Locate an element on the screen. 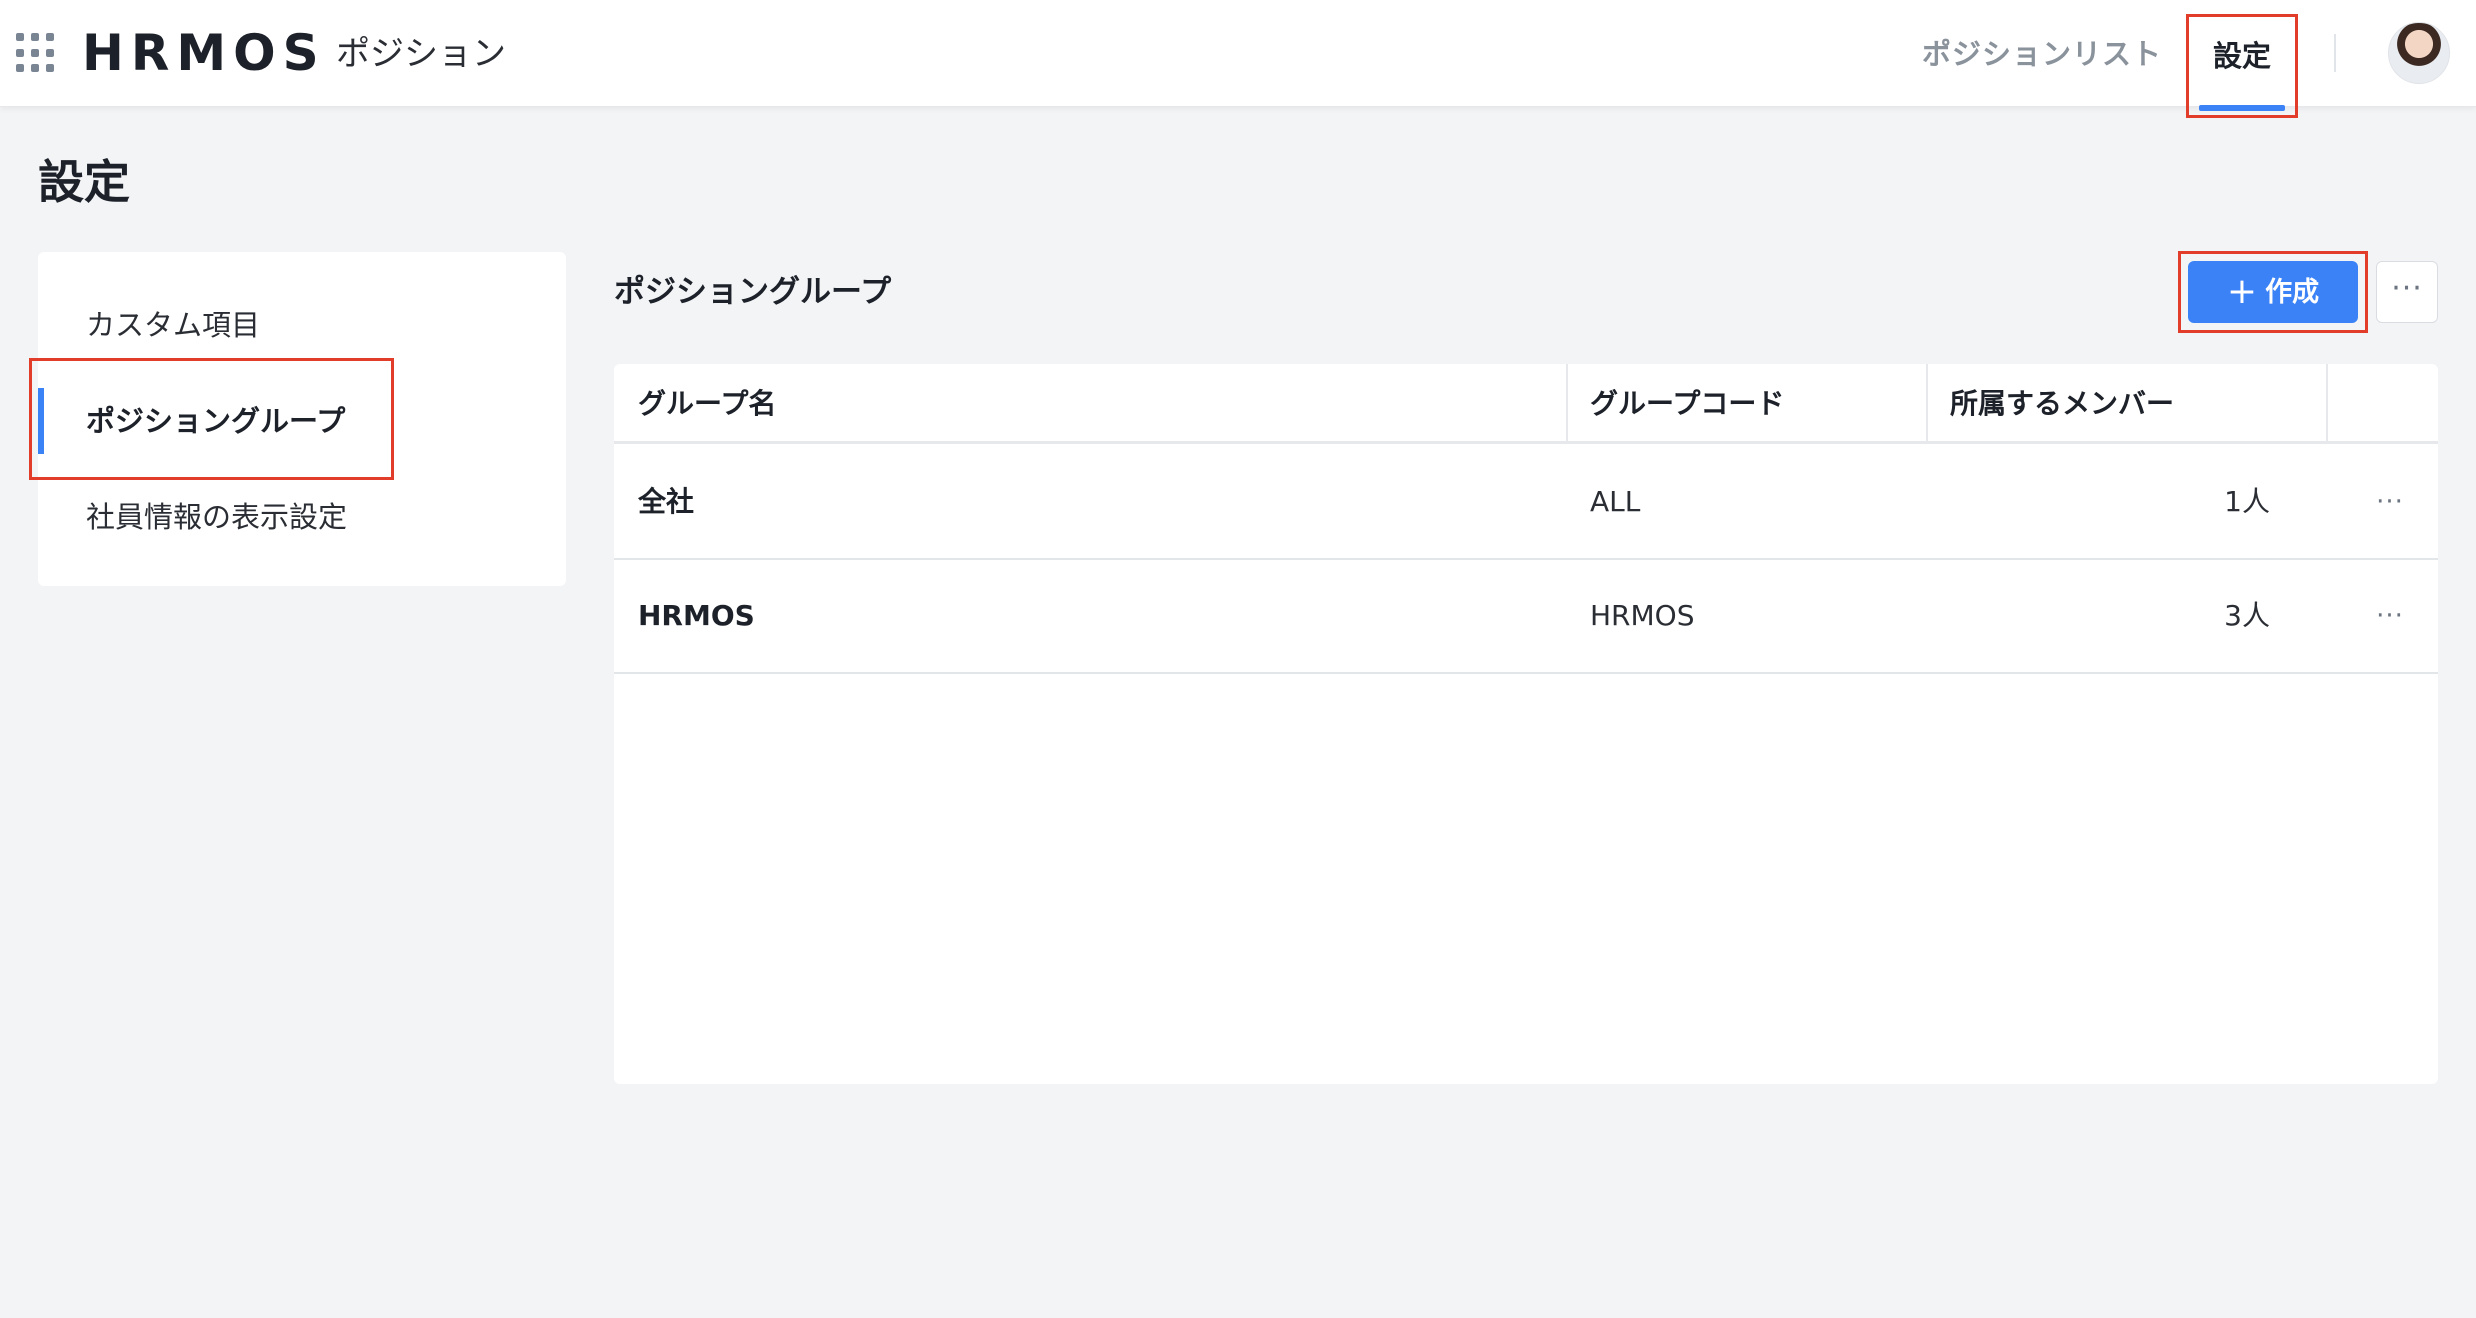 The width and height of the screenshot is (2476, 1318). hrmos-logo: HRMOS is located at coordinates (204, 53).